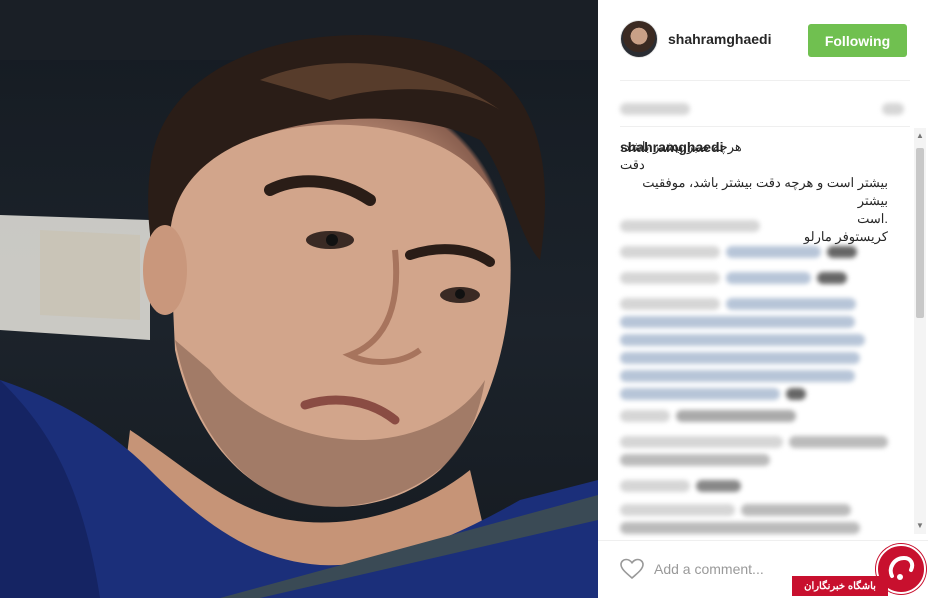  I want to click on watermark-logo: باشگاه خبرنگاران, so click(860, 569).